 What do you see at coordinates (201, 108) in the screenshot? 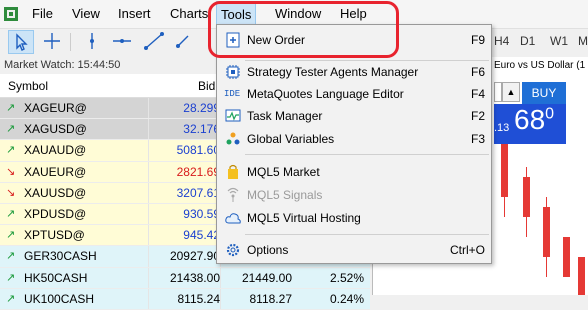
I see `bid-value: 28.299` at bounding box center [201, 108].